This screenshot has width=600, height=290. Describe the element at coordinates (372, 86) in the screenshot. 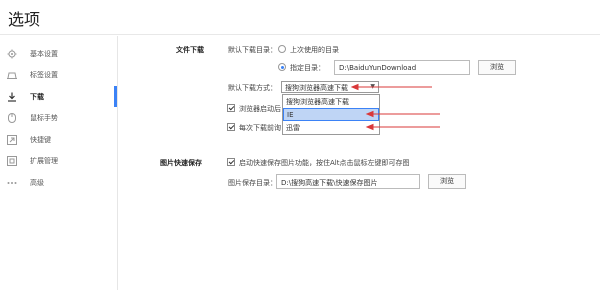

I see `chevron-down-icon: ▼` at that location.